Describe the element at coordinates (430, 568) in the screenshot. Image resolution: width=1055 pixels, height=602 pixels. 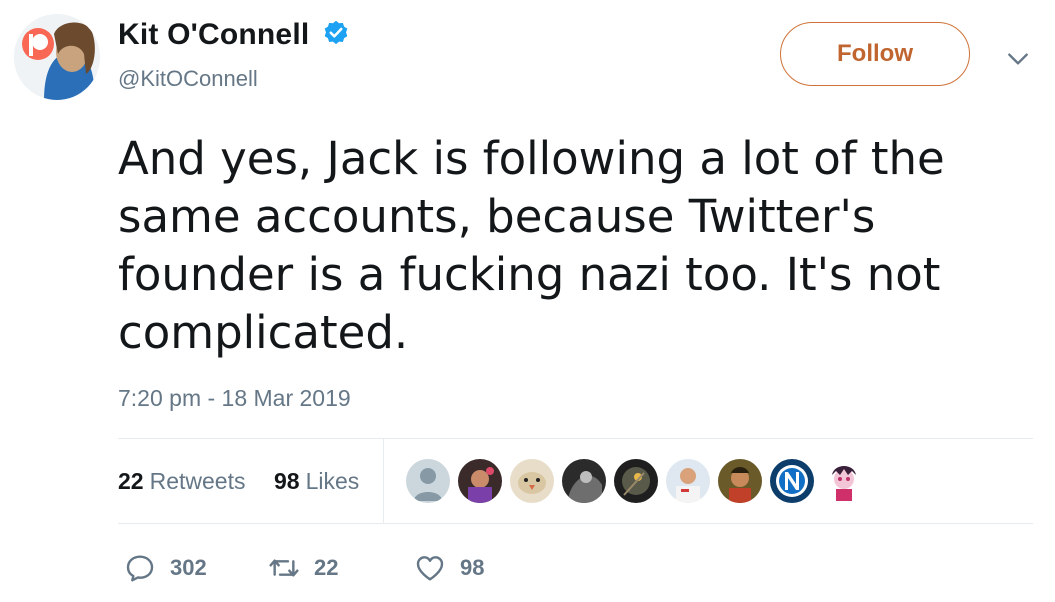
I see `heart-icon` at that location.